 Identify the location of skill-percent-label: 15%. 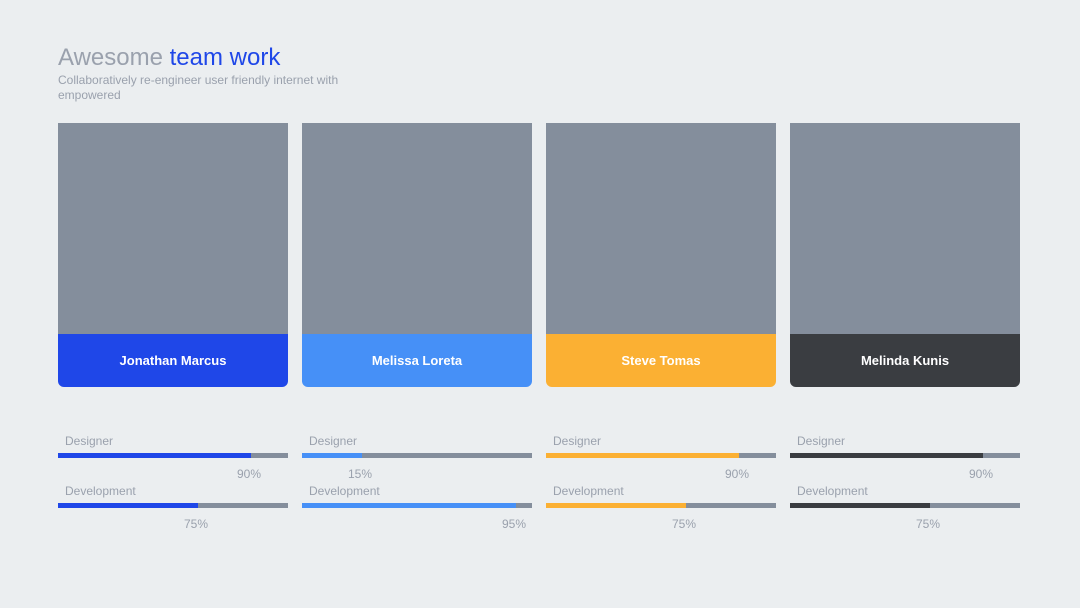
(360, 474).